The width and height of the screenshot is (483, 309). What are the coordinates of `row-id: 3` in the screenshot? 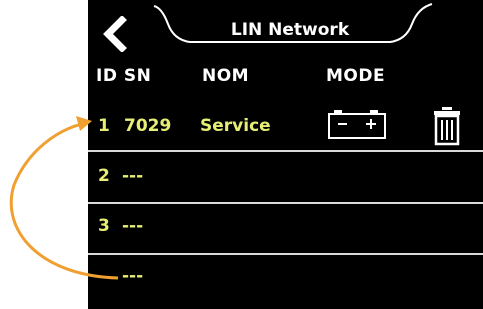 It's located at (104, 226).